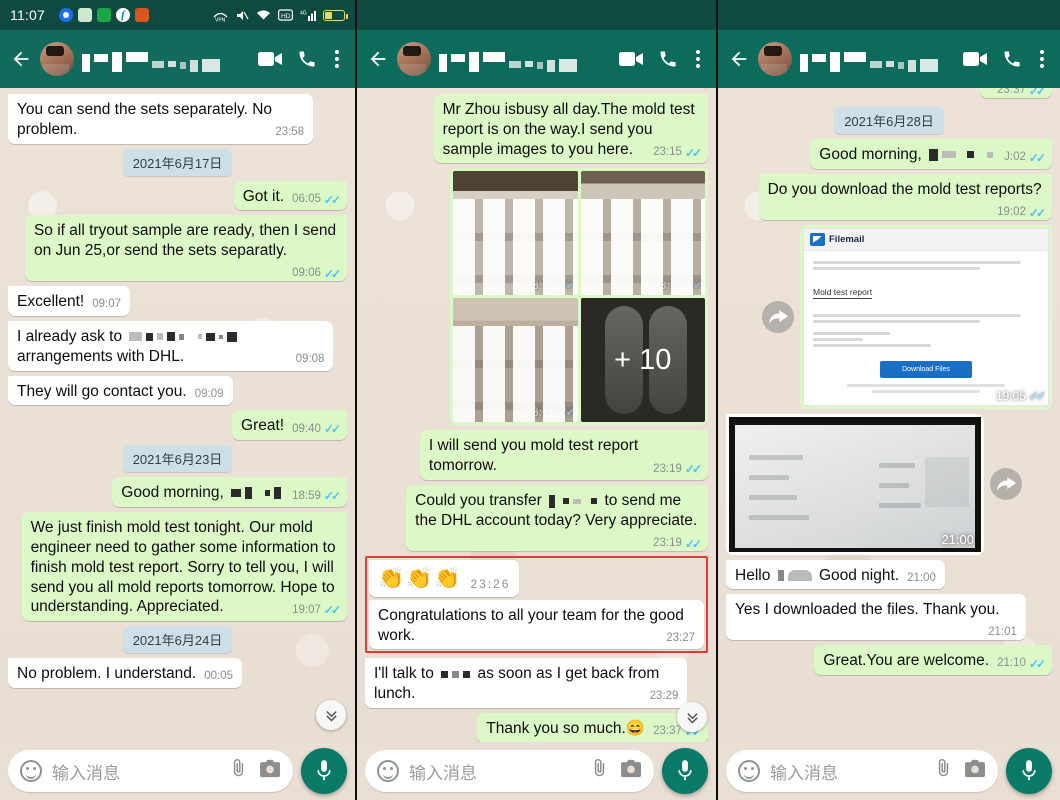 Image resolution: width=1060 pixels, height=800 pixels. I want to click on message-text: Good morning,, so click(172, 493).